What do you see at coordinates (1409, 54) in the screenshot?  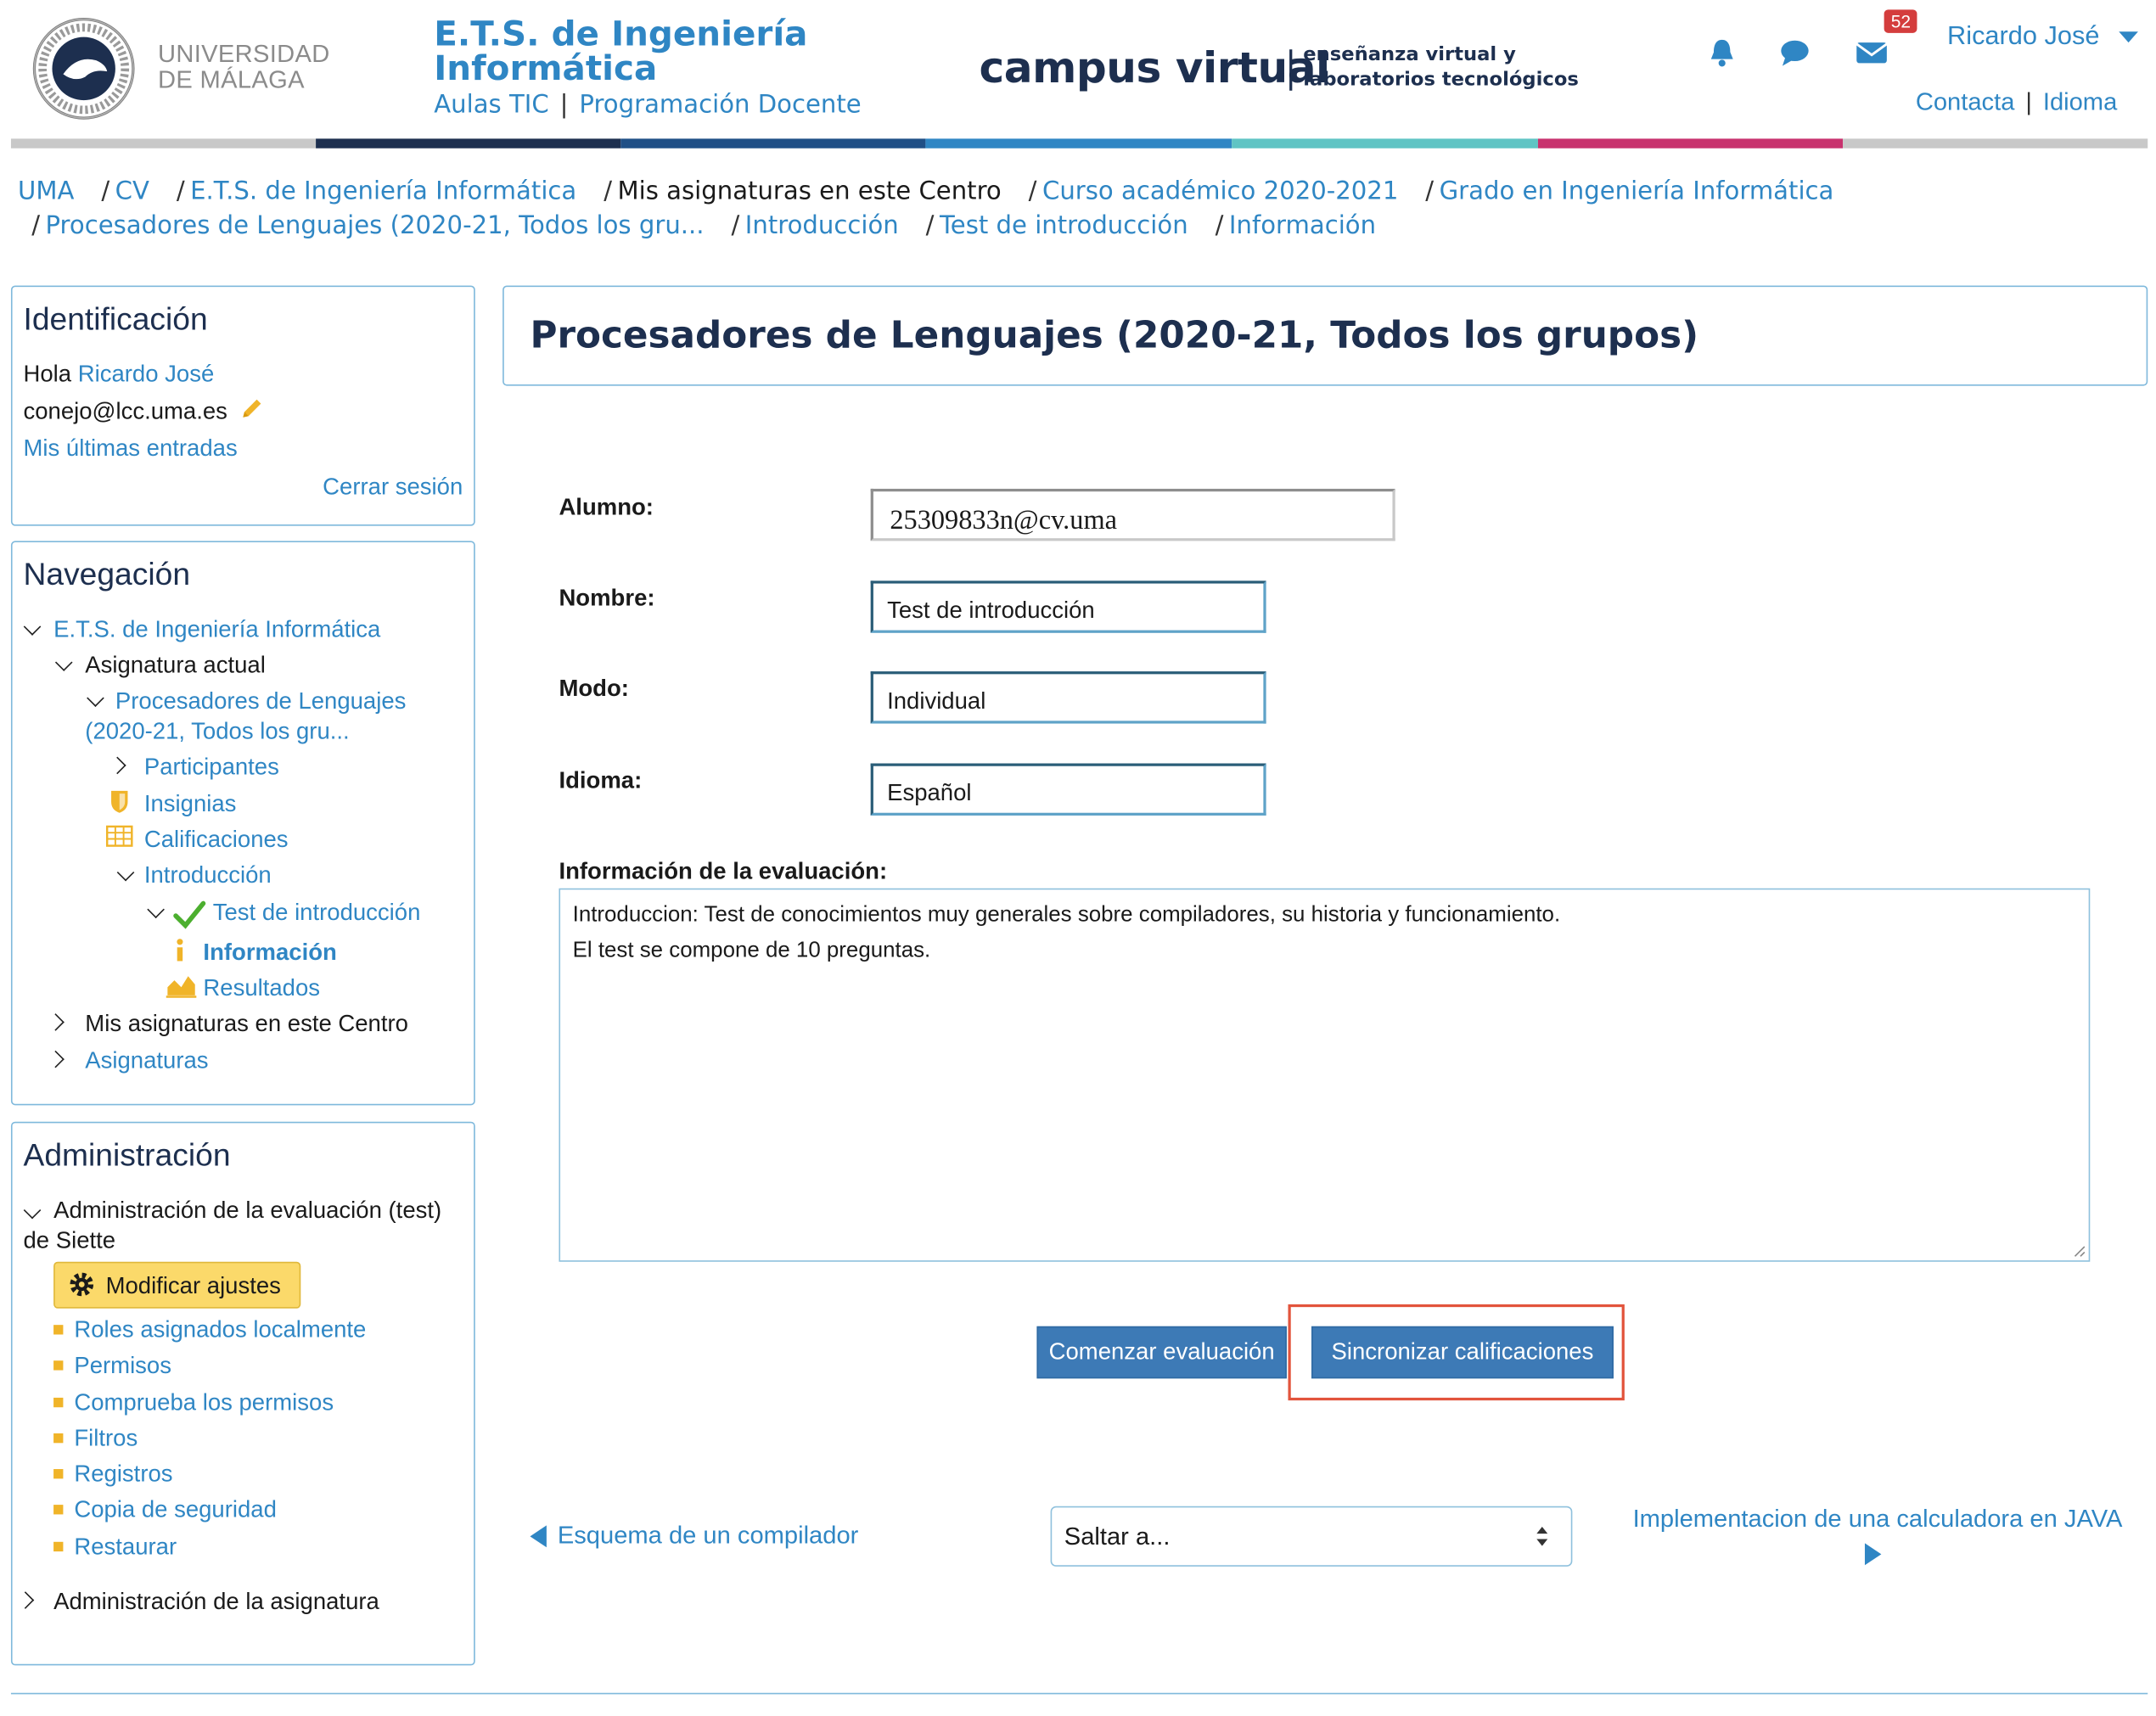 I see `campus-subtitle-line1: enseñanza virtual y` at bounding box center [1409, 54].